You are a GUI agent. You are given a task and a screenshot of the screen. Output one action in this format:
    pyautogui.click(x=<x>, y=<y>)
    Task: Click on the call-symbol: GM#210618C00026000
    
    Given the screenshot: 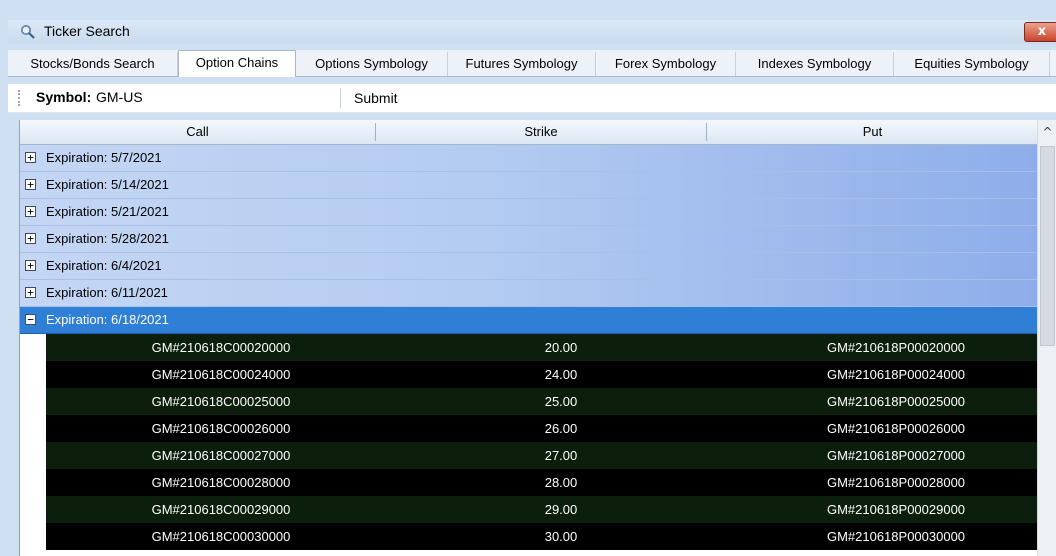 What is the action you would take?
    pyautogui.click(x=221, y=428)
    